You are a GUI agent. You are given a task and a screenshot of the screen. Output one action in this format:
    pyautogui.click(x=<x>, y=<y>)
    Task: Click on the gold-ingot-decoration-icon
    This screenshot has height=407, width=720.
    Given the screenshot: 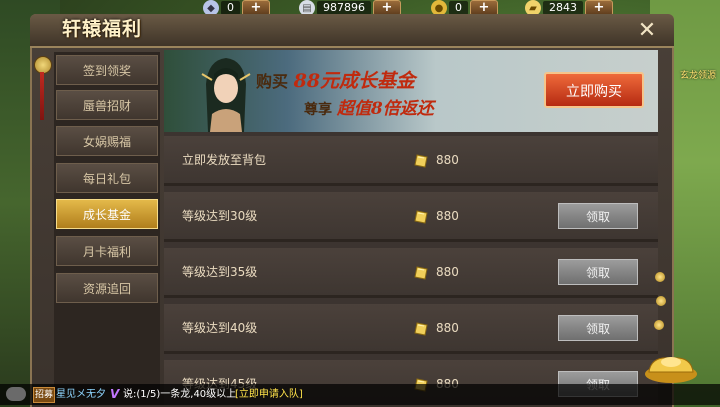 What is the action you would take?
    pyautogui.click(x=671, y=370)
    